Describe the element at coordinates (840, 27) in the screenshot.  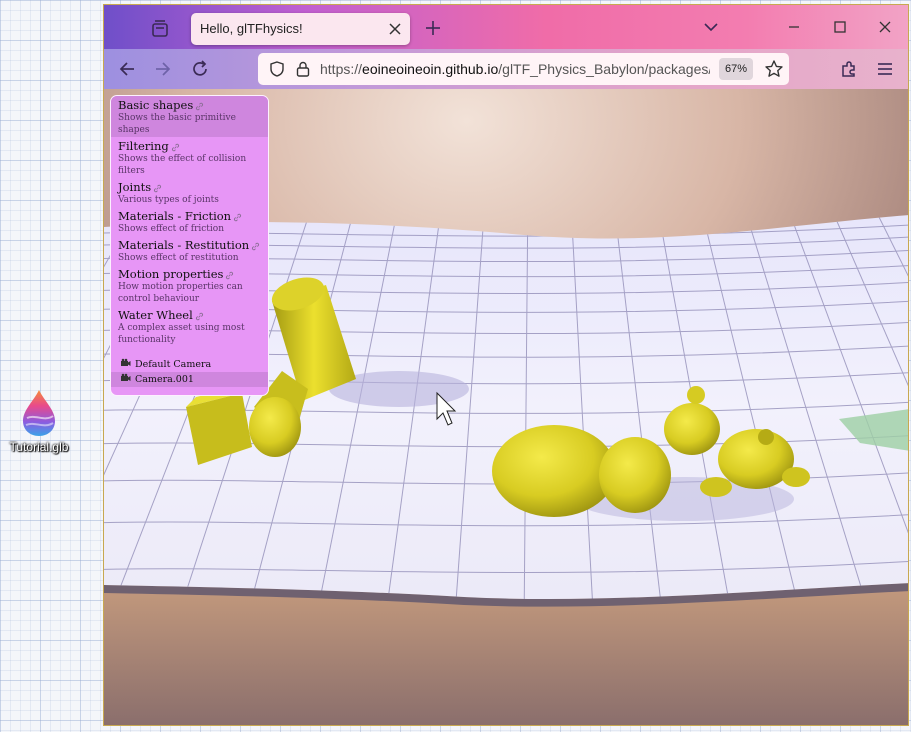
I see `maximize-icon` at that location.